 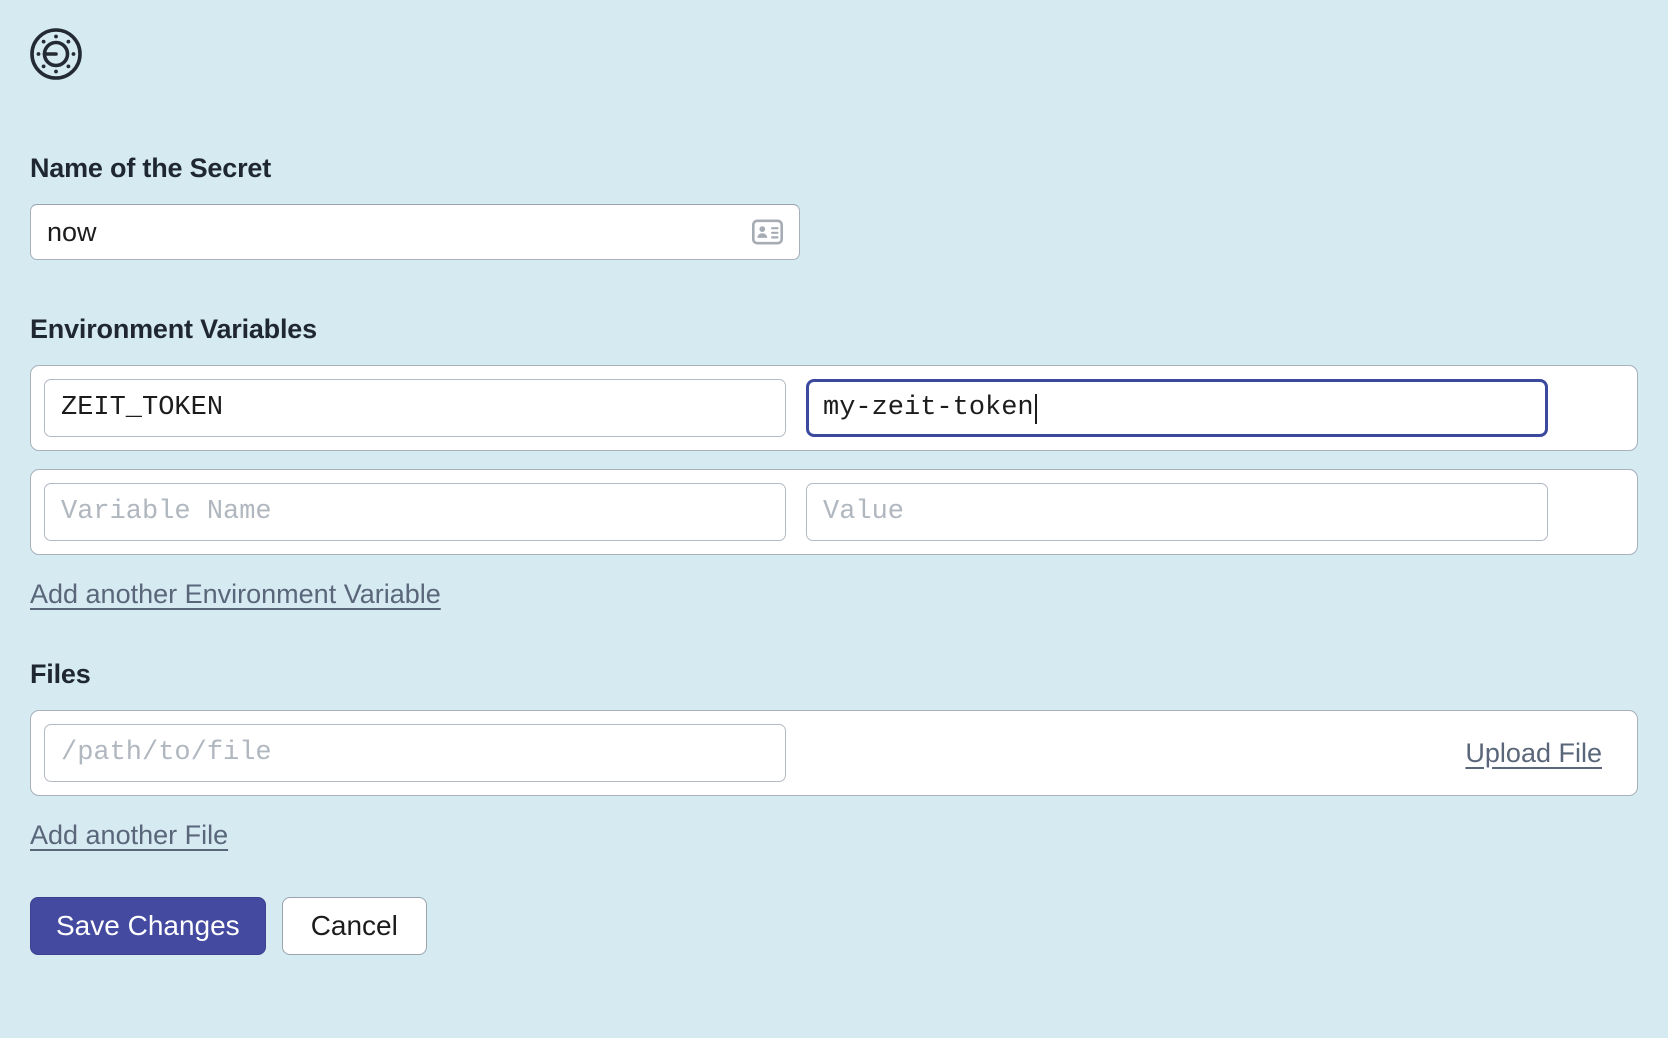 What do you see at coordinates (415, 232) in the screenshot?
I see `secret-name-input: now` at bounding box center [415, 232].